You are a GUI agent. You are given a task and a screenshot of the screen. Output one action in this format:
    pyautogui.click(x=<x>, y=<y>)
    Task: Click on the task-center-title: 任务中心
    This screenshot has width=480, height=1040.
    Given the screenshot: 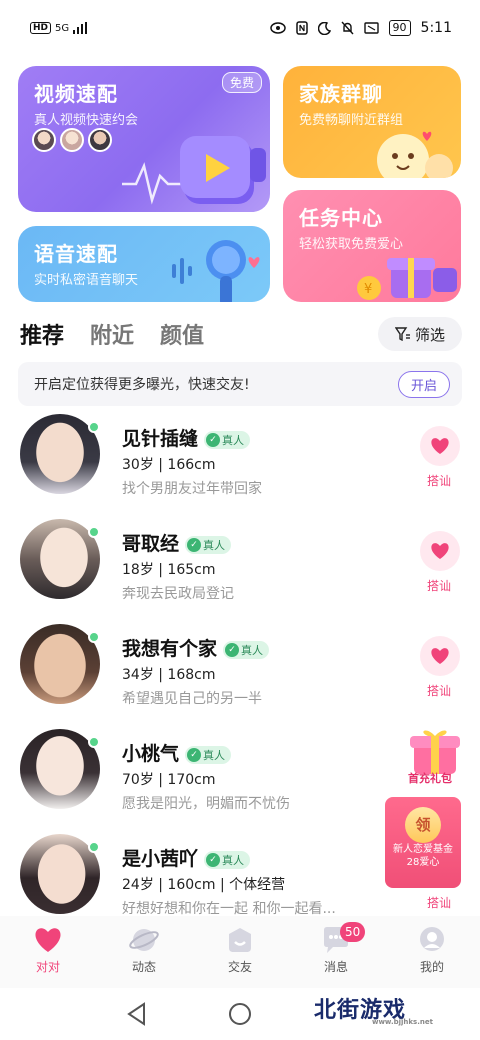 What is the action you would take?
    pyautogui.click(x=341, y=218)
    